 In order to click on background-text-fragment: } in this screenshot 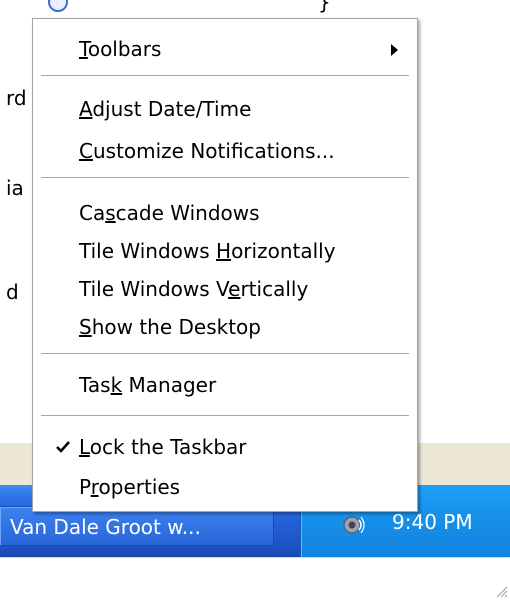, I will do `click(324, 7)`.